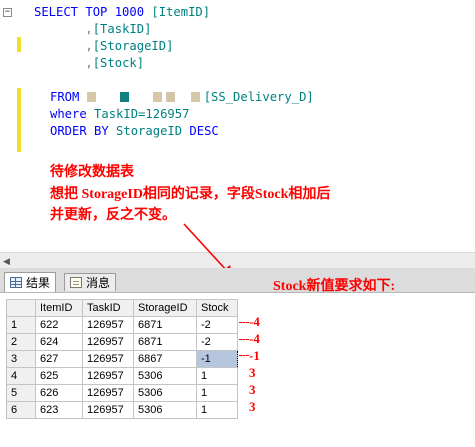 The height and width of the screenshot is (447, 475). I want to click on arrow-shaft, so click(206, 248).